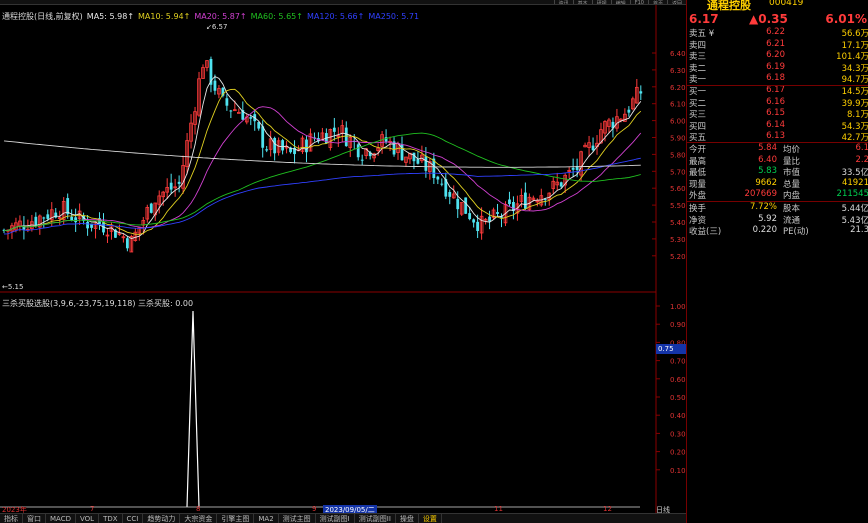 This screenshot has width=868, height=523. I want to click on indicator-tab-10: 测试主图, so click(297, 518).